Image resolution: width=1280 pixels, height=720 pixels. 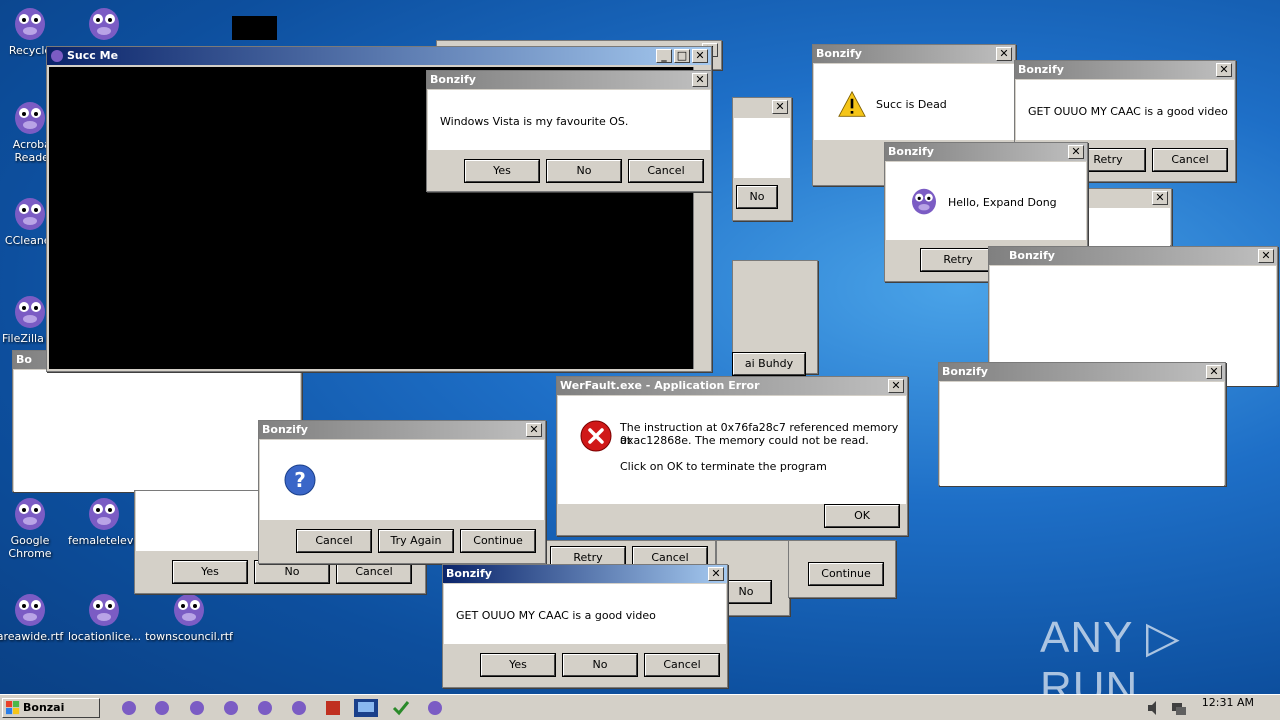 I want to click on ok-button: OK, so click(x=862, y=516).